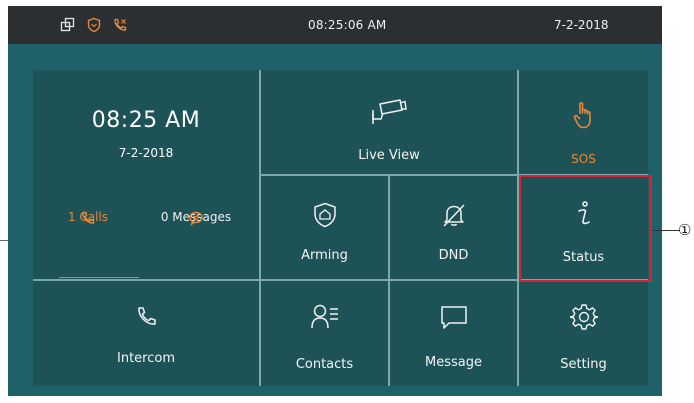 The height and width of the screenshot is (403, 694). I want to click on setting-label: Setting, so click(583, 364).